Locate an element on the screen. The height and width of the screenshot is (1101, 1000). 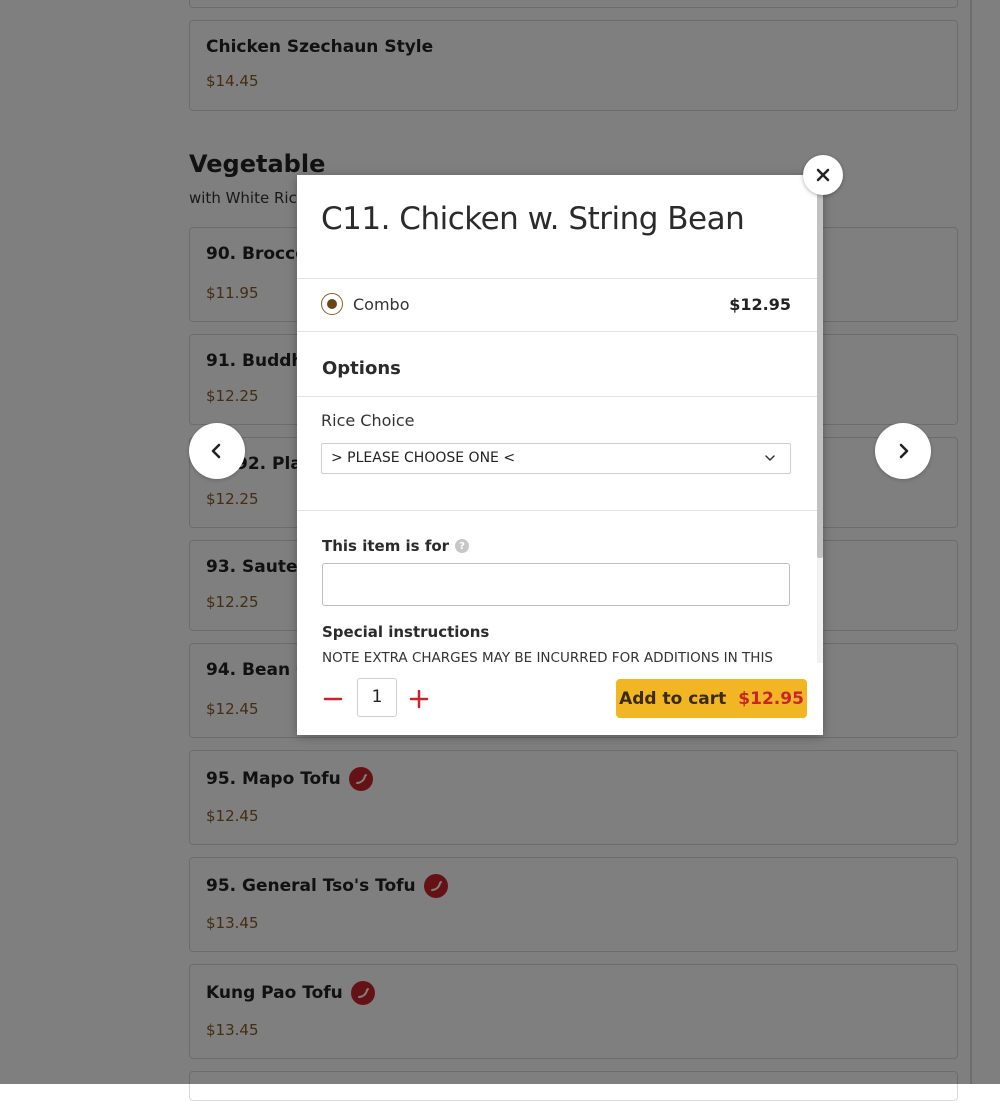
modal-title: C11. Chicken w. String Bean is located at coordinates (533, 219).